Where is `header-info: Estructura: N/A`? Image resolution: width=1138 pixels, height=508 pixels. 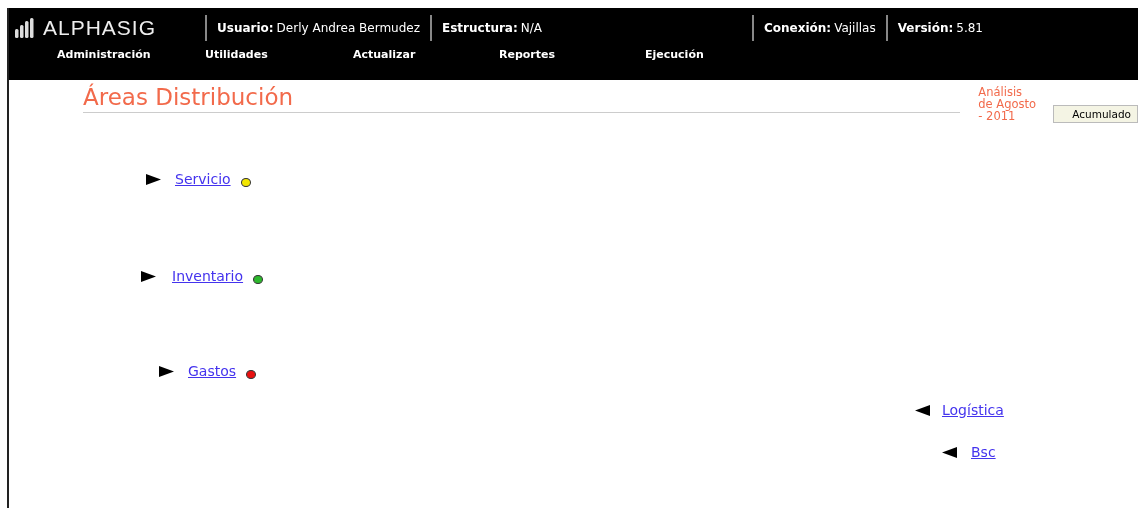
header-info: Estructura: N/A is located at coordinates (491, 28).